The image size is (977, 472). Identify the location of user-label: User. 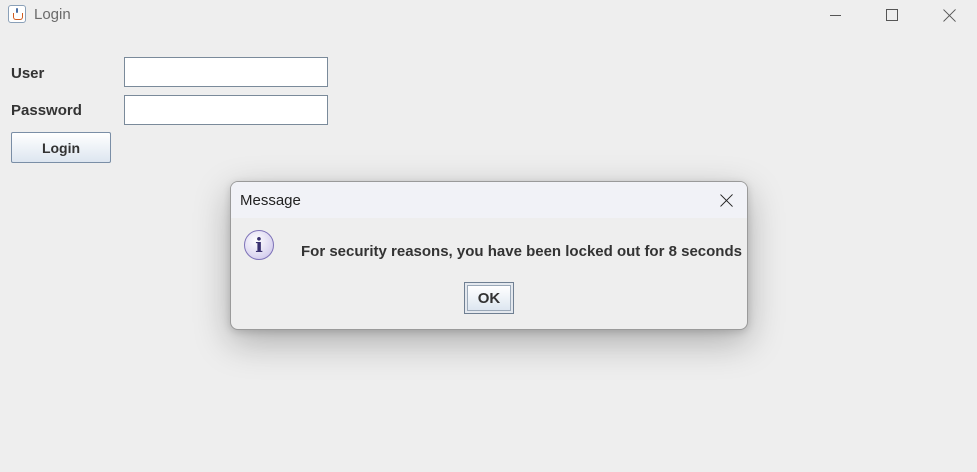
(28, 73).